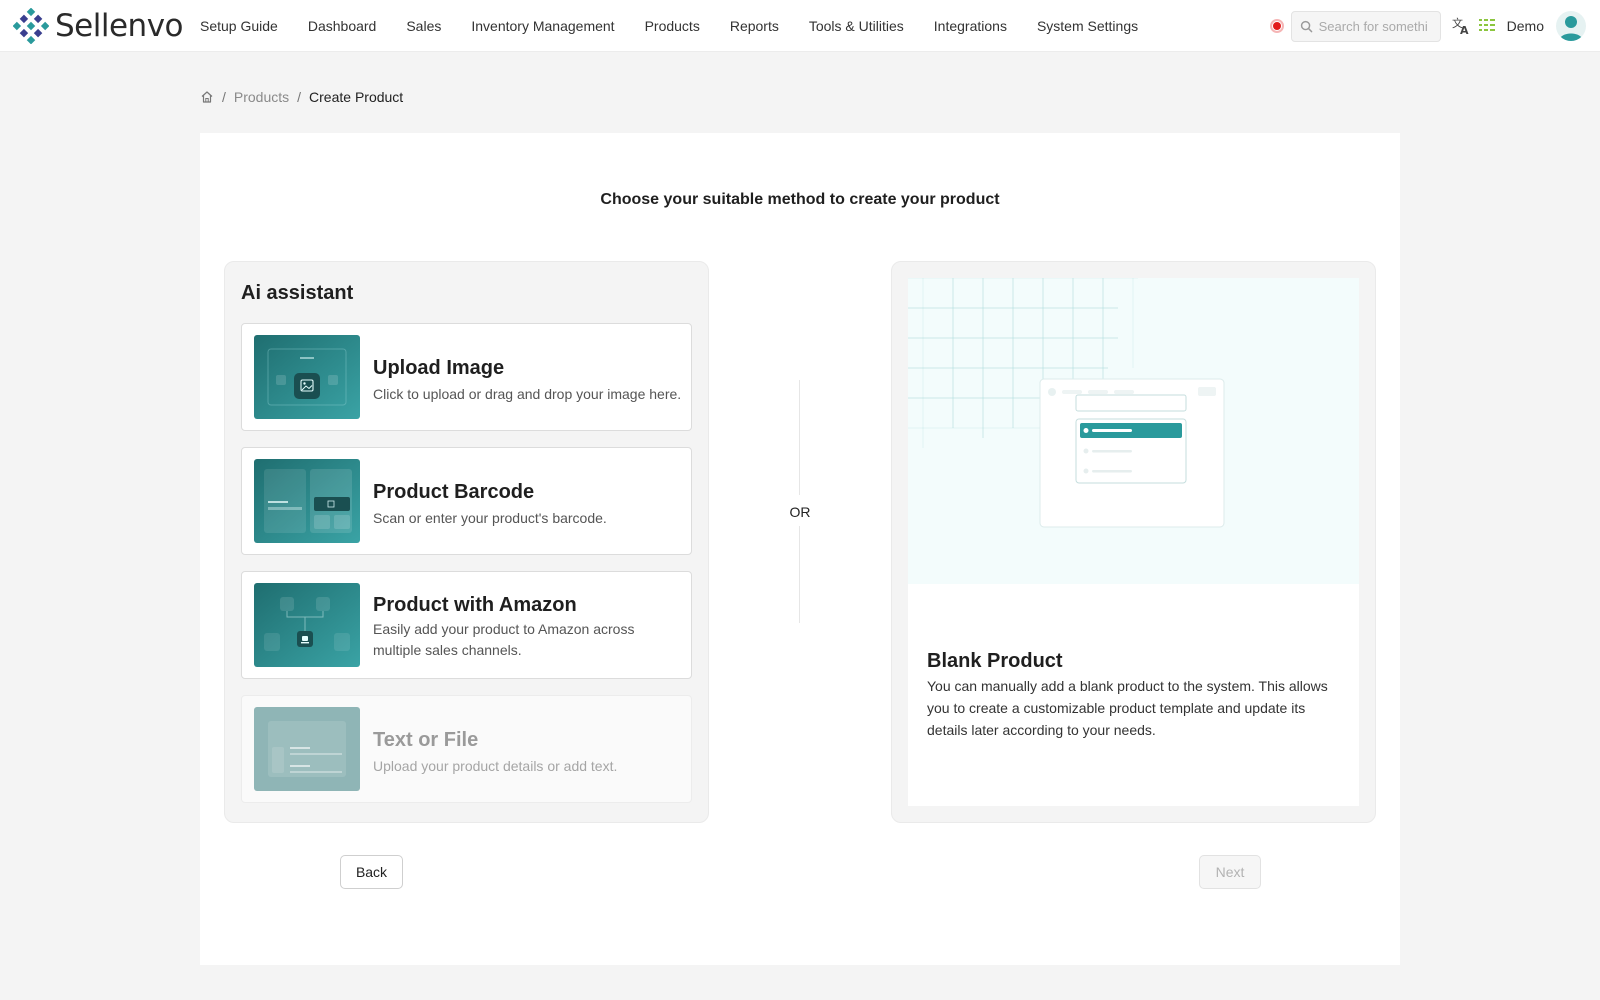 The image size is (1600, 1000). Describe the element at coordinates (1230, 872) in the screenshot. I see `next-button: Next` at that location.